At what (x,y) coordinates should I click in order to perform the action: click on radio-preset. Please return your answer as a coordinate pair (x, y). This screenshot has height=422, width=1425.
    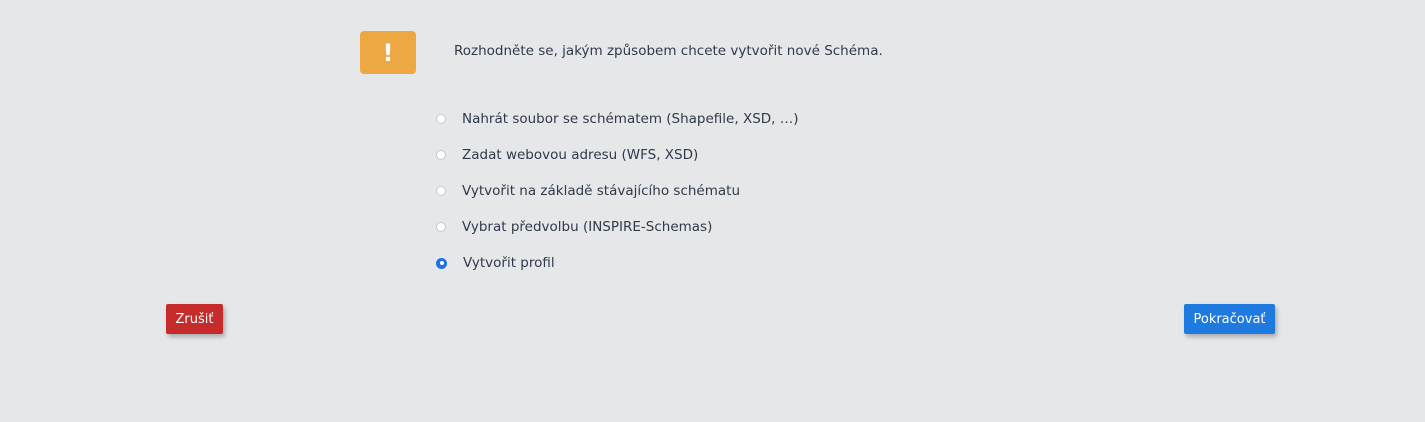
    Looking at the image, I should click on (441, 227).